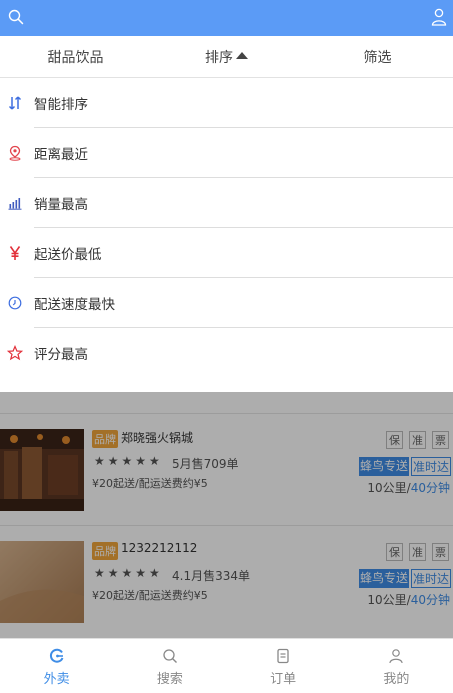 This screenshot has height=693, width=453. Describe the element at coordinates (396, 666) in the screenshot. I see `nav-profile: 我的` at that location.